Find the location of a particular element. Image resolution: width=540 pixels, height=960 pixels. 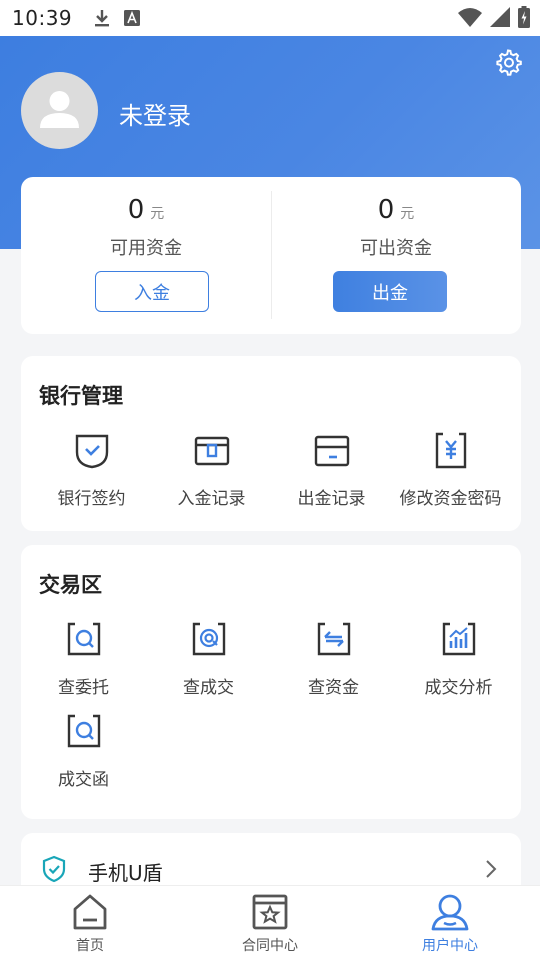

contract-icon is located at coordinates (270, 912).